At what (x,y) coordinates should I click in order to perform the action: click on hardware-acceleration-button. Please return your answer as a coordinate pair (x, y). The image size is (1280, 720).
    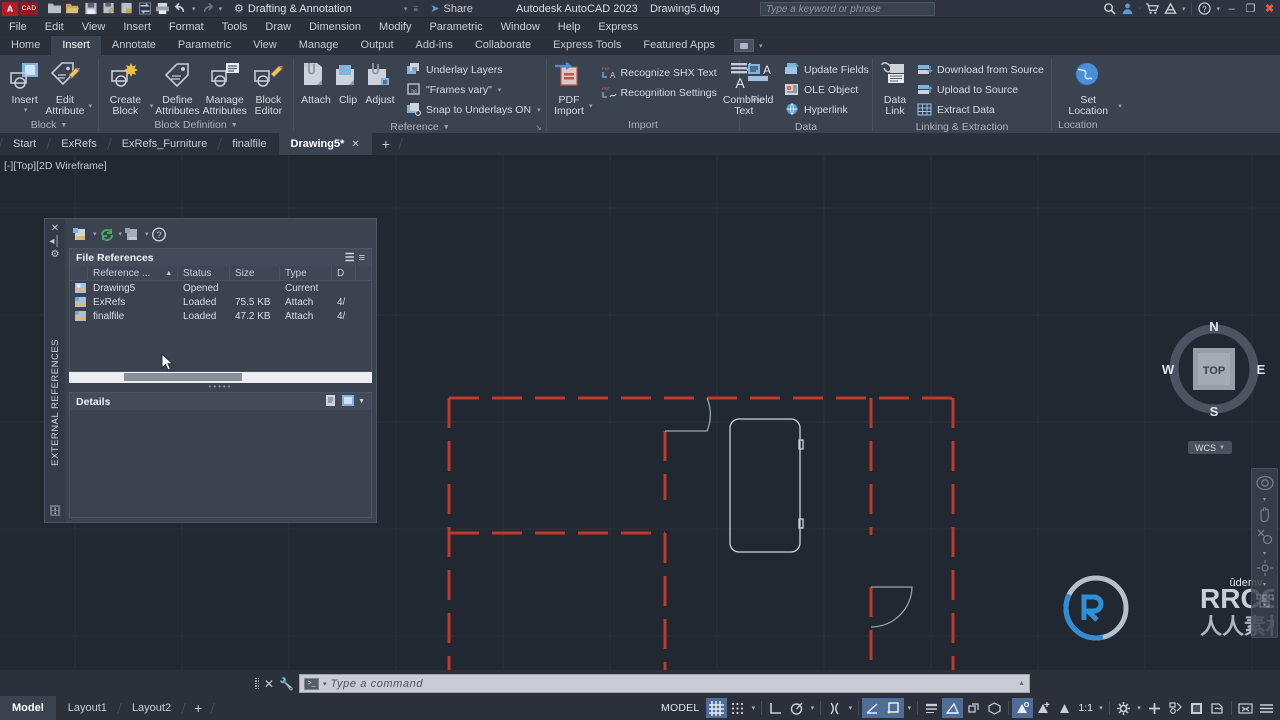
    Looking at the image, I should click on (1154, 708).